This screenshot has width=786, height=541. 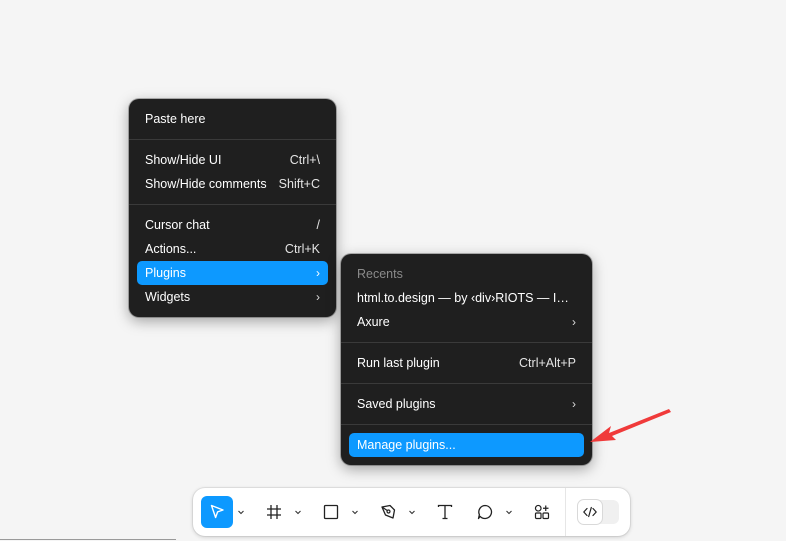 What do you see at coordinates (466, 363) in the screenshot?
I see `menu-item-run-last-plugin: Run last plugin Ctrl+Alt+P` at bounding box center [466, 363].